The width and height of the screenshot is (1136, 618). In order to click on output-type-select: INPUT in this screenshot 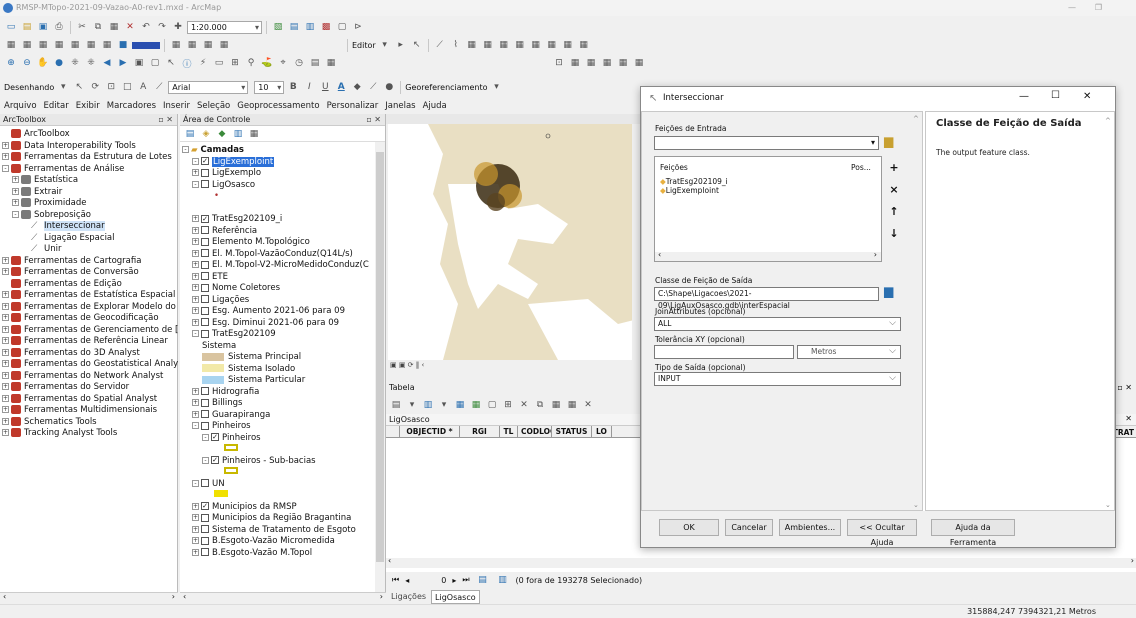, I will do `click(777, 379)`.